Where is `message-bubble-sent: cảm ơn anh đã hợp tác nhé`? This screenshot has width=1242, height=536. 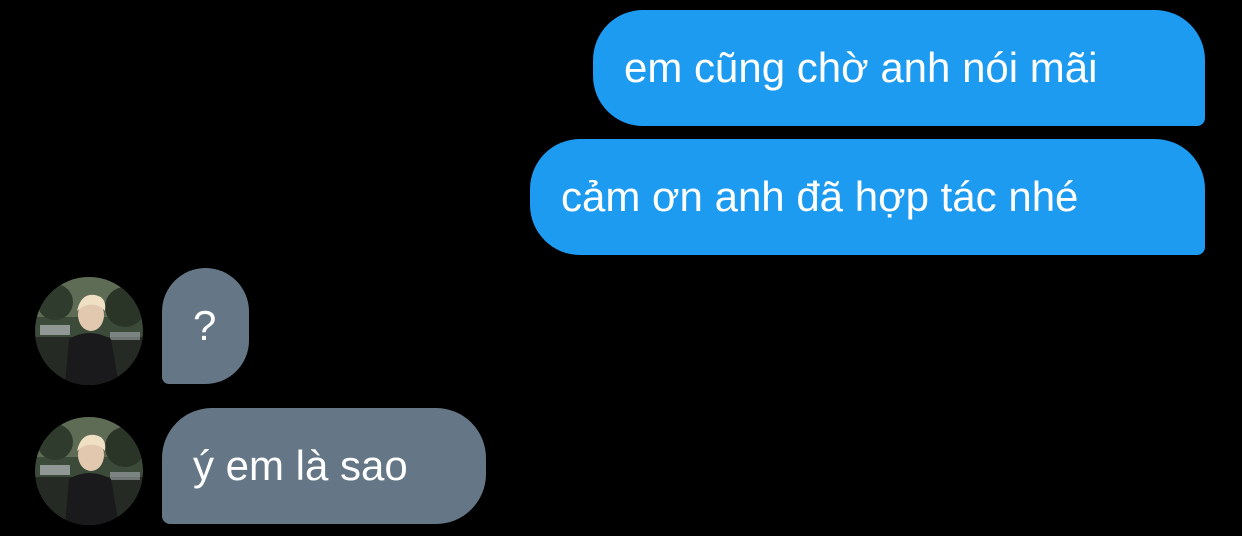
message-bubble-sent: cảm ơn anh đã hợp tác nhé is located at coordinates (867, 197).